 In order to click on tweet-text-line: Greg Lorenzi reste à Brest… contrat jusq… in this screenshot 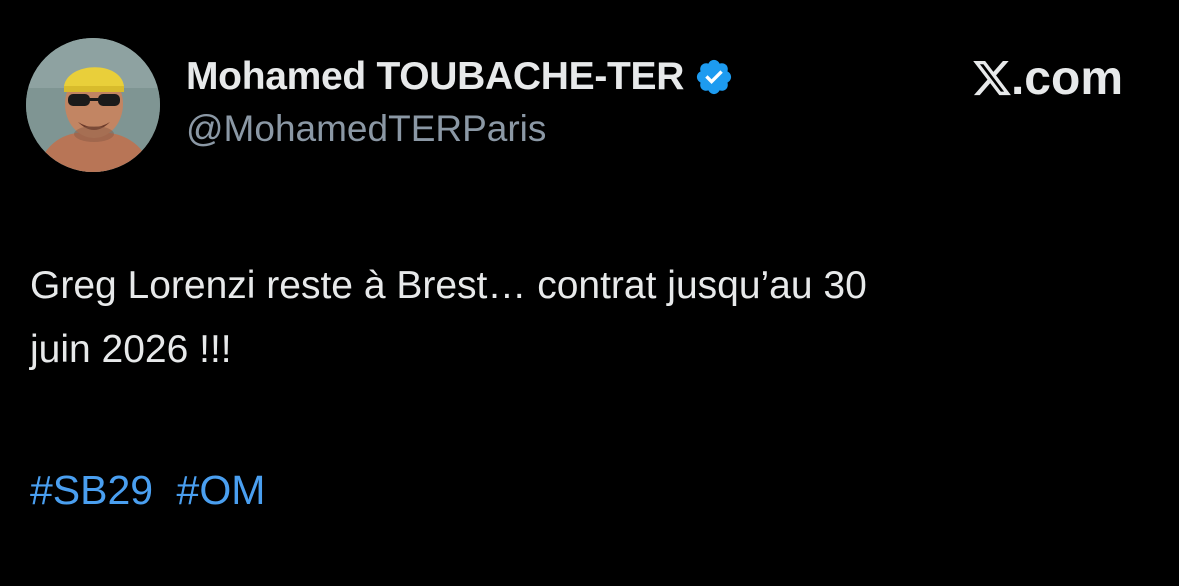, I will do `click(448, 285)`.